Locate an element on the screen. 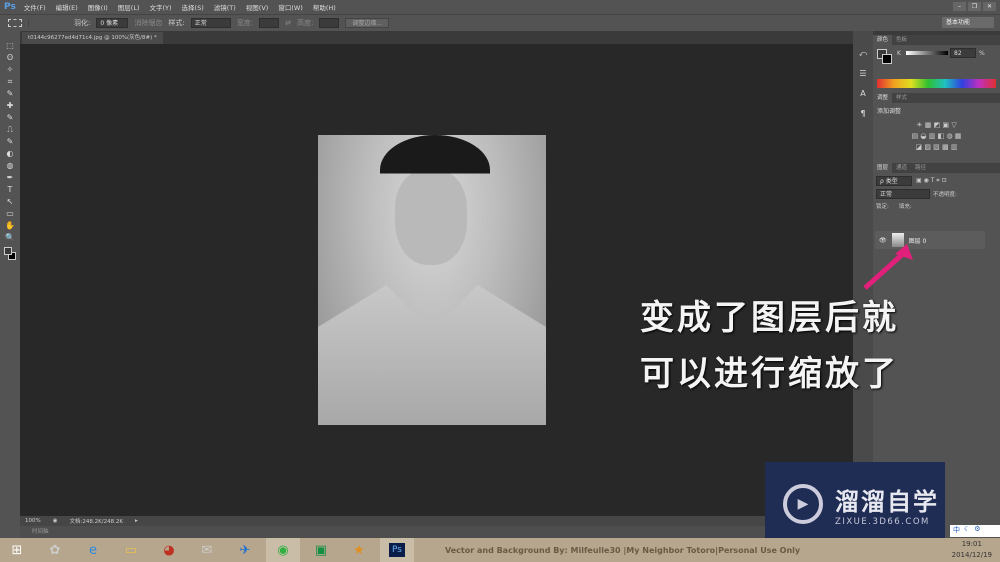 Image resolution: width=1000 pixels, height=562 pixels. bird-app-icon: ✈ is located at coordinates (245, 550).